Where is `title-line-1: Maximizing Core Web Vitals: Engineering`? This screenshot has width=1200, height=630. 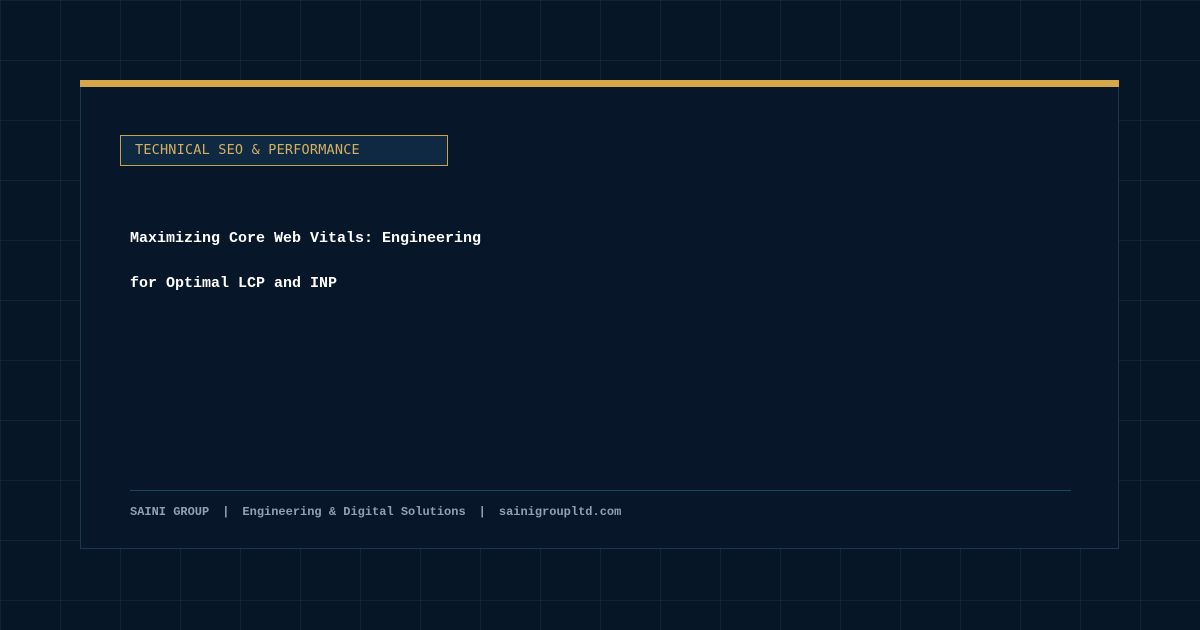
title-line-1: Maximizing Core Web Vitals: Engineering is located at coordinates (306, 238).